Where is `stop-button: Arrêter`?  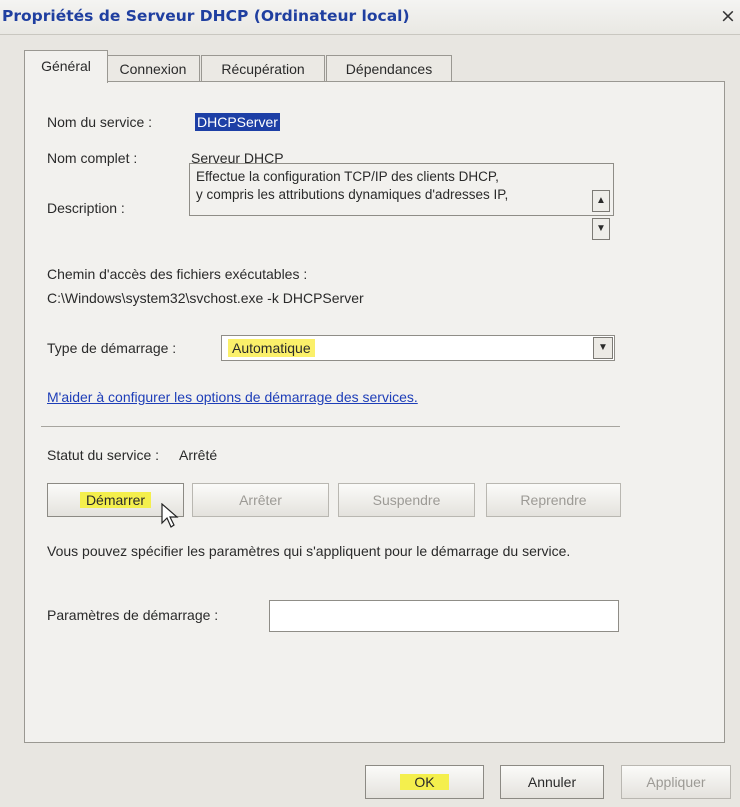 stop-button: Arrêter is located at coordinates (260, 500).